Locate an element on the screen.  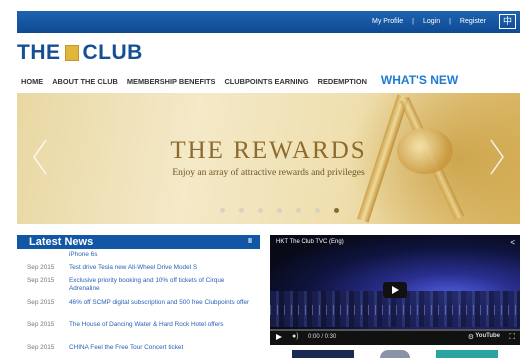
top-utility-bar: My Profile | Login | Register 中 is located at coordinates (268, 22).